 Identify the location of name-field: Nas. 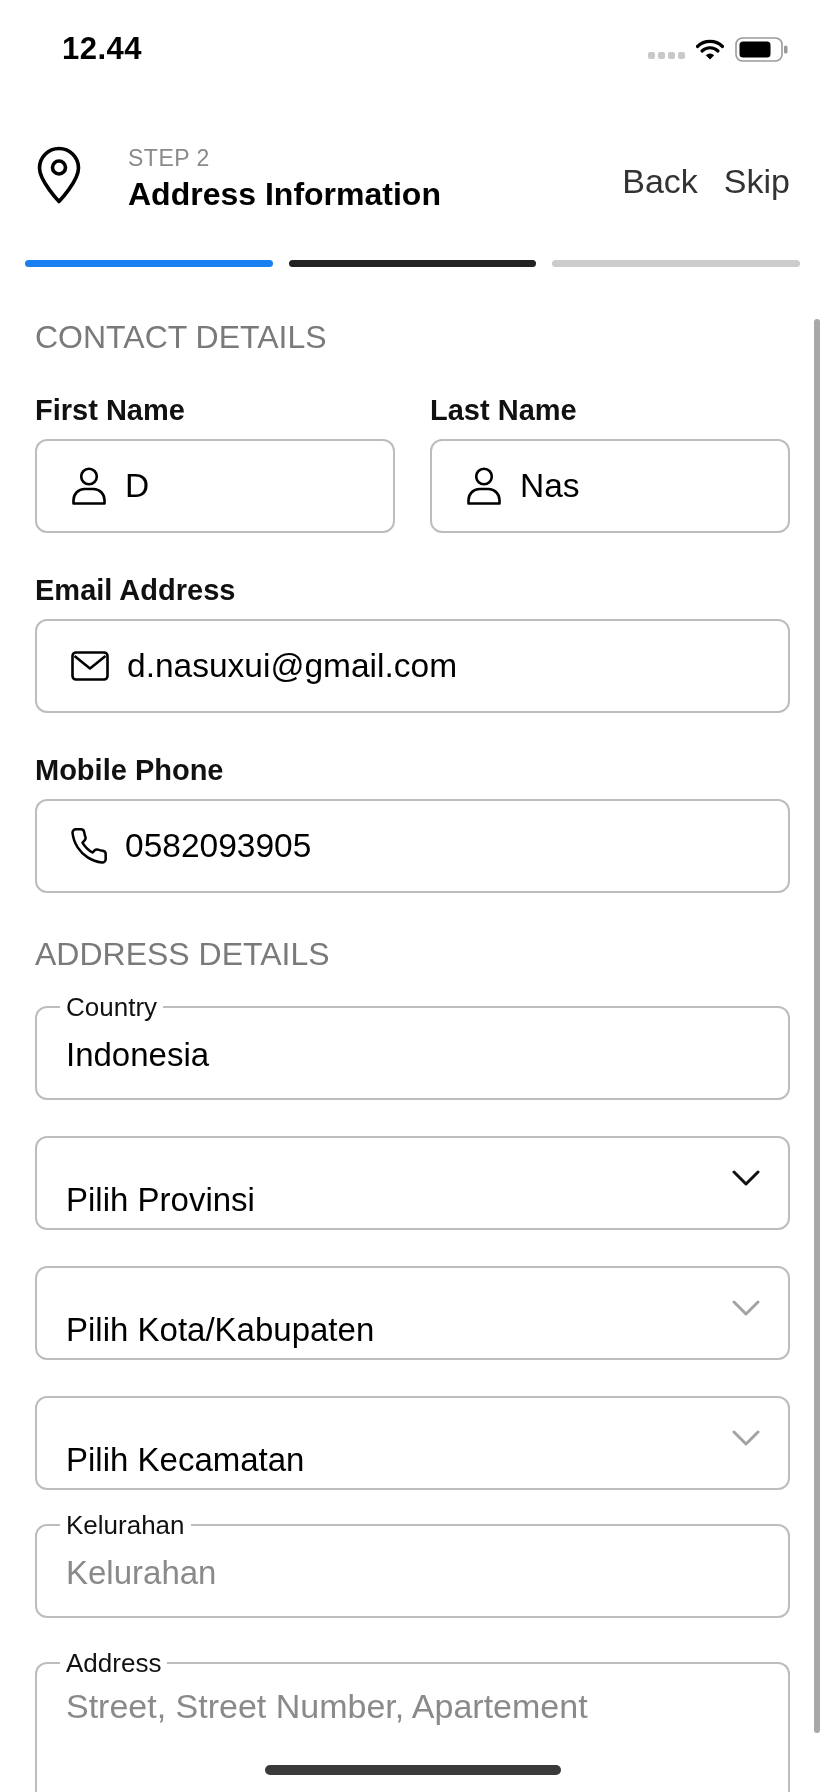
(610, 486).